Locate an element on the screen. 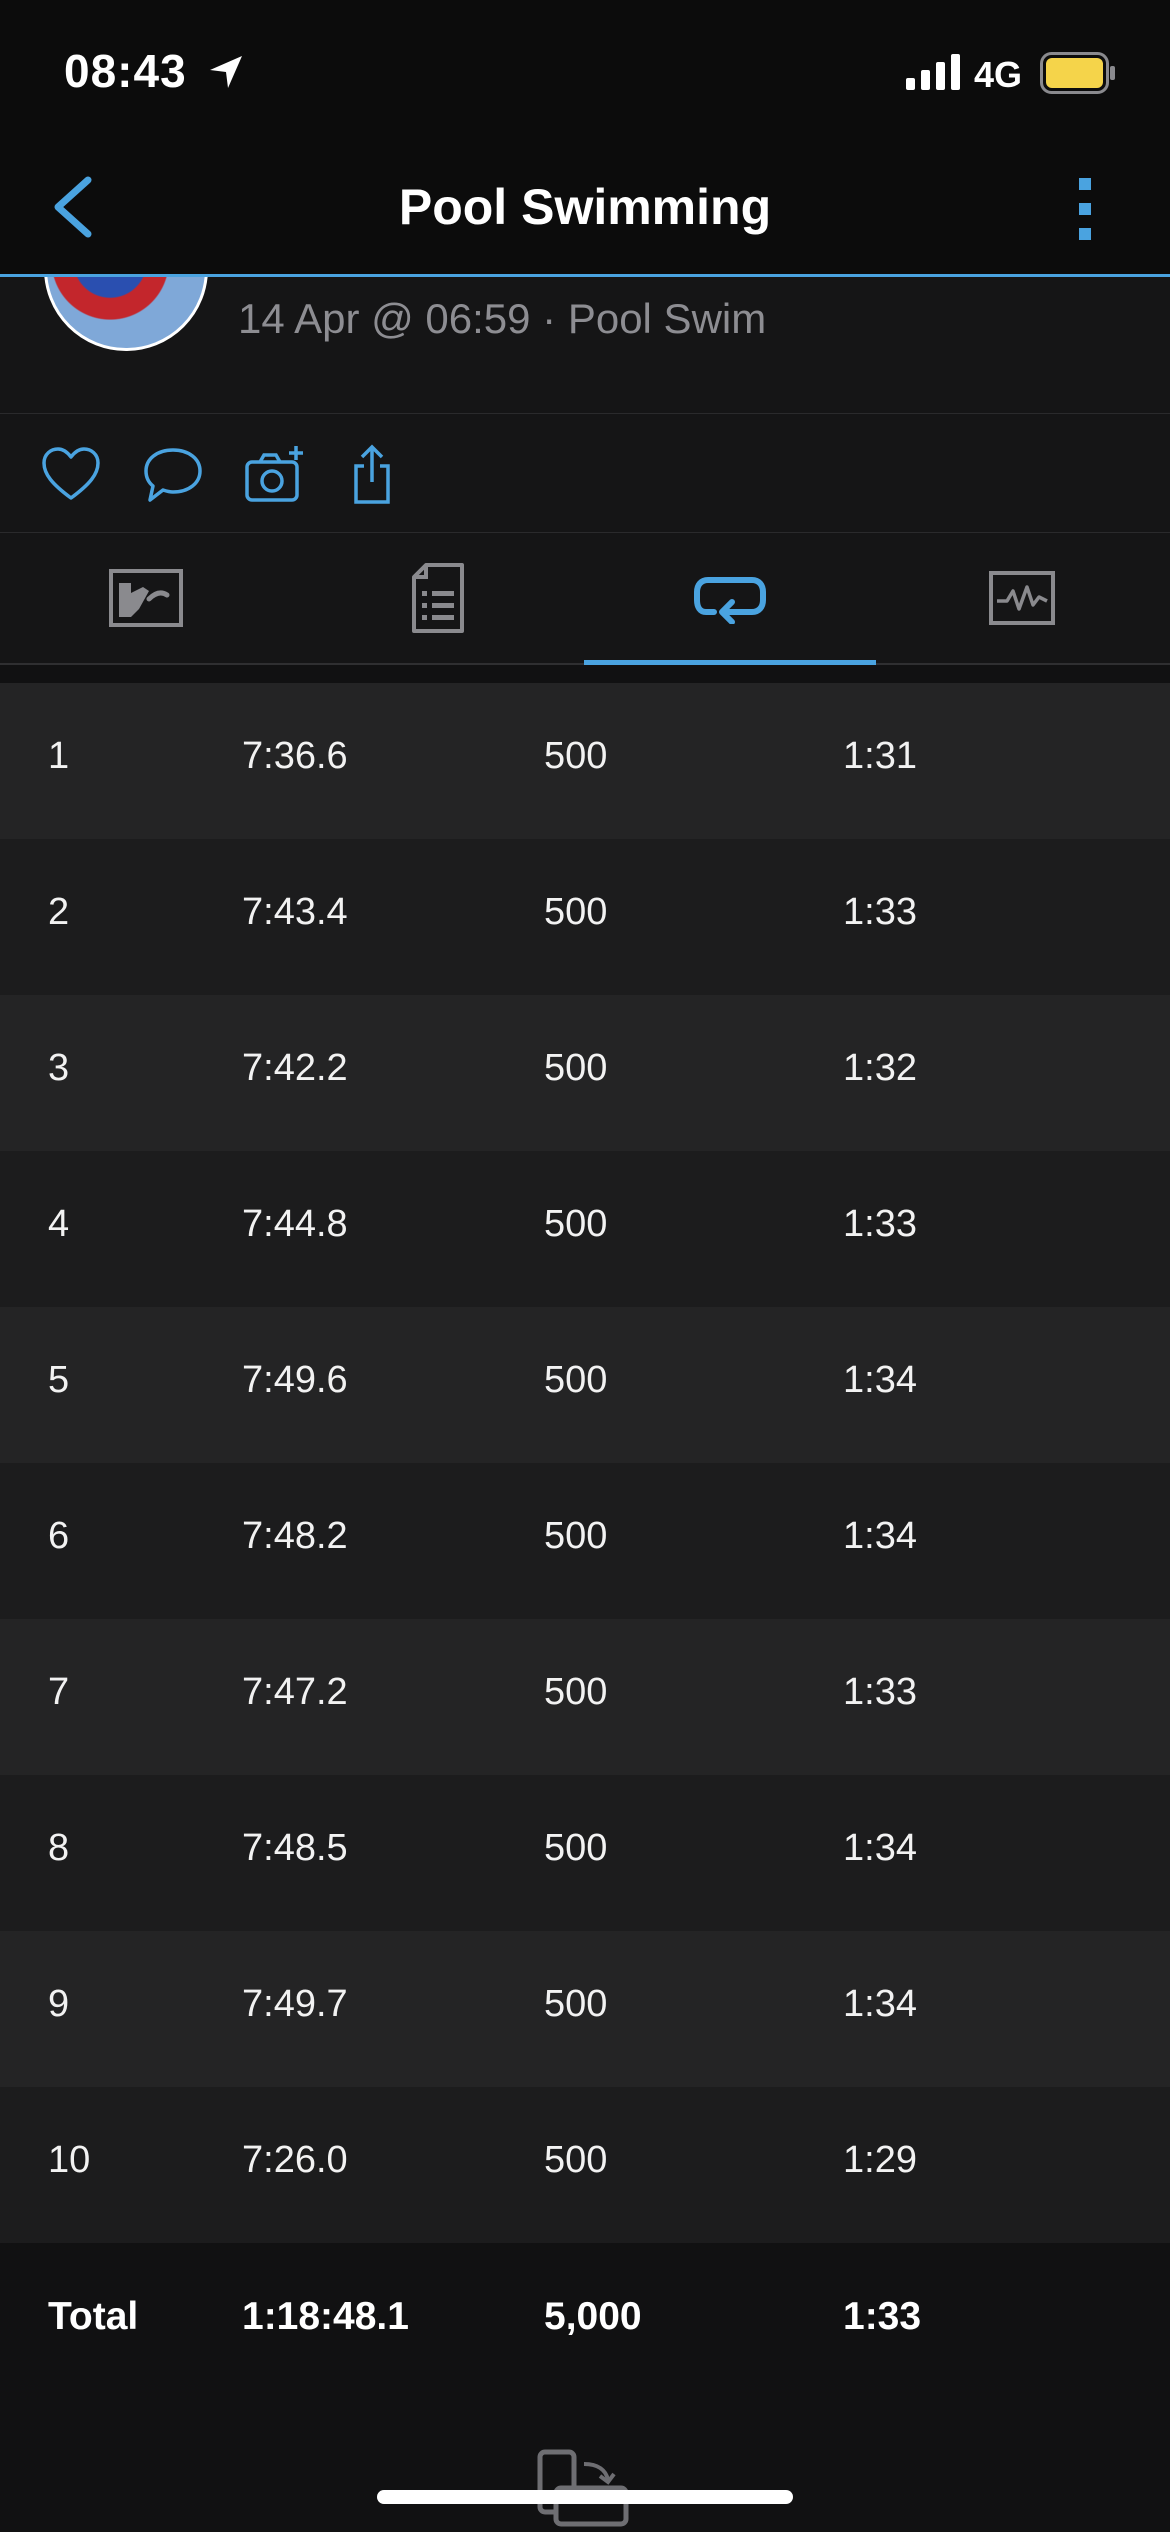 Image resolution: width=1170 pixels, height=2532 pixels. lap-time: 7:47.2 is located at coordinates (295, 1692).